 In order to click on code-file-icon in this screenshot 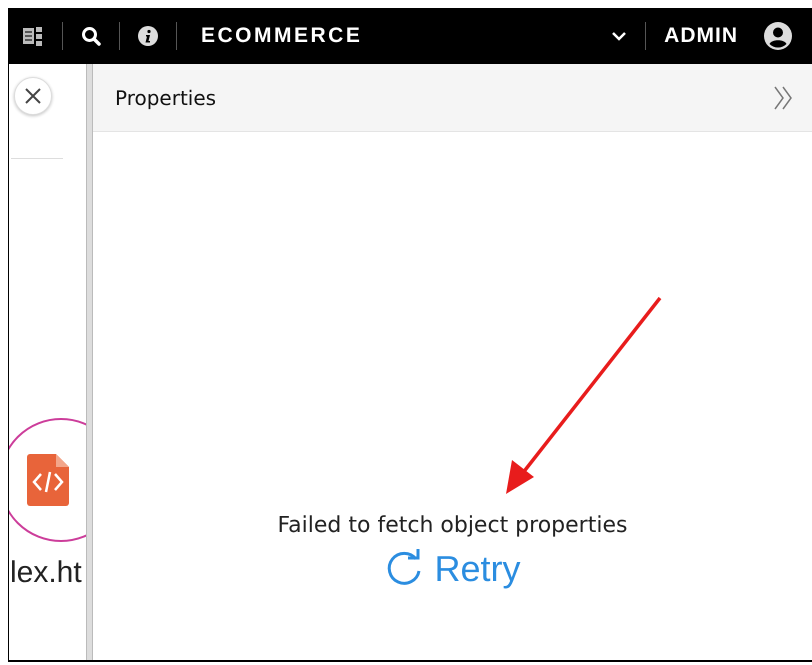, I will do `click(48, 480)`.